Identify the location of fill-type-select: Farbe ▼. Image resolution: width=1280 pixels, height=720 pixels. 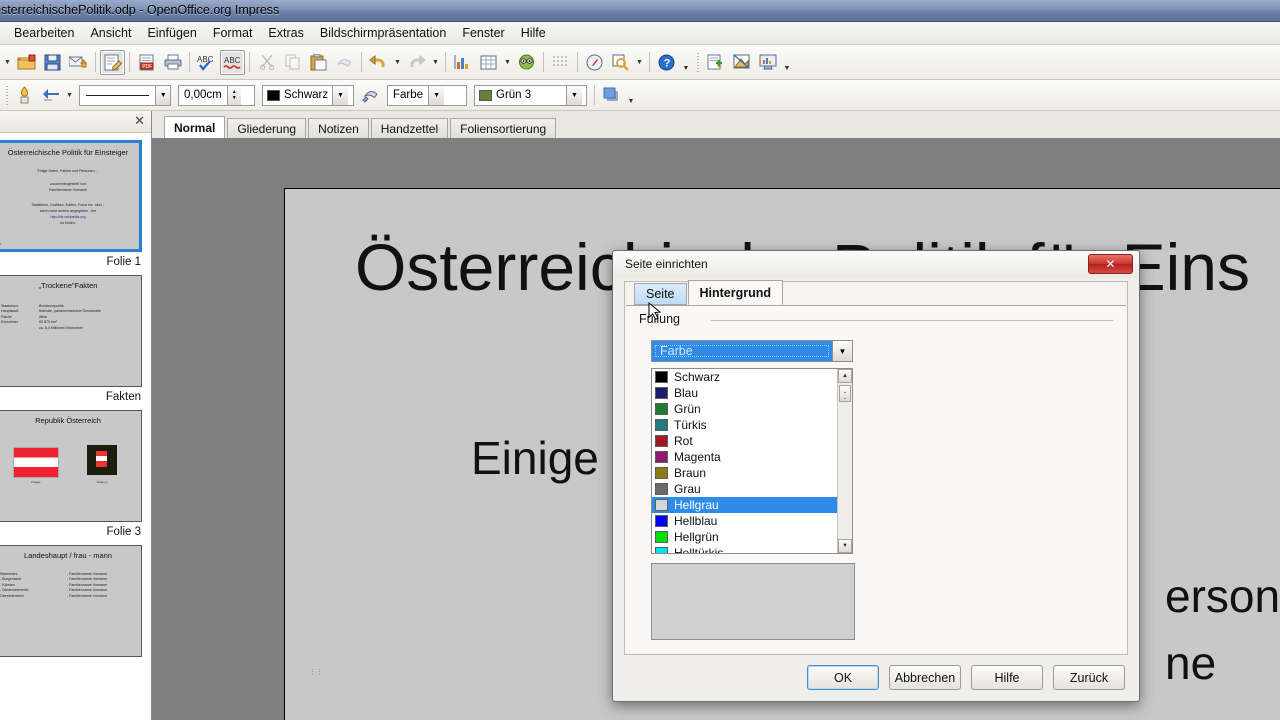
(427, 95).